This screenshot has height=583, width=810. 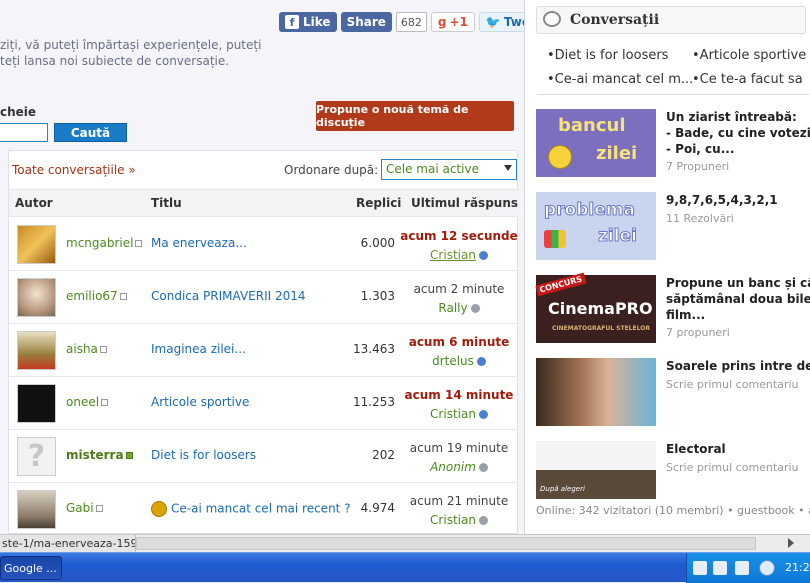 What do you see at coordinates (601, 328) in the screenshot?
I see `thumbnail-text: CINEMATOGRAFUL STELELOR` at bounding box center [601, 328].